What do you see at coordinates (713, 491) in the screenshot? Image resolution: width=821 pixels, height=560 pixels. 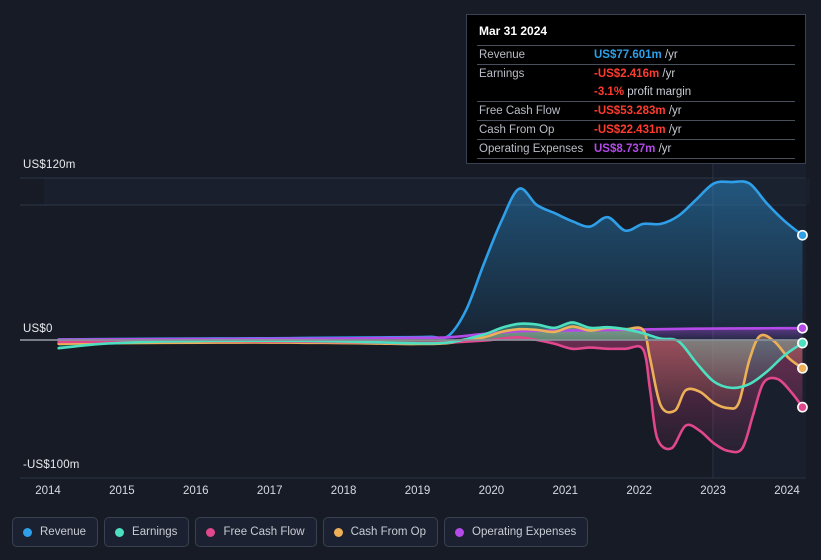 I see `x-axis-tick-2023: 2023` at bounding box center [713, 491].